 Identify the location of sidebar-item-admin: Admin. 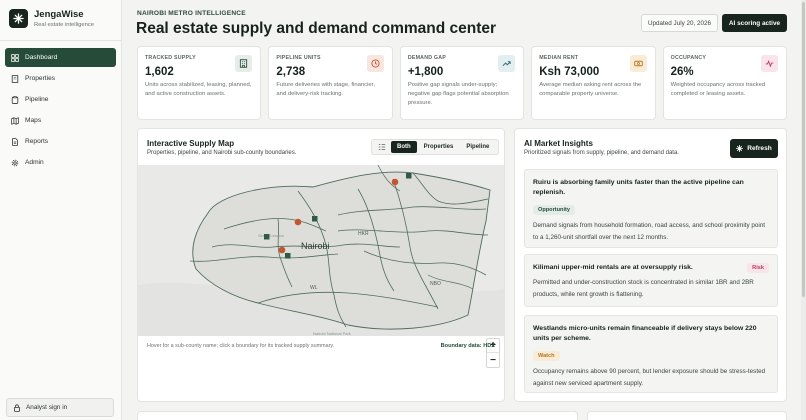
(60, 162).